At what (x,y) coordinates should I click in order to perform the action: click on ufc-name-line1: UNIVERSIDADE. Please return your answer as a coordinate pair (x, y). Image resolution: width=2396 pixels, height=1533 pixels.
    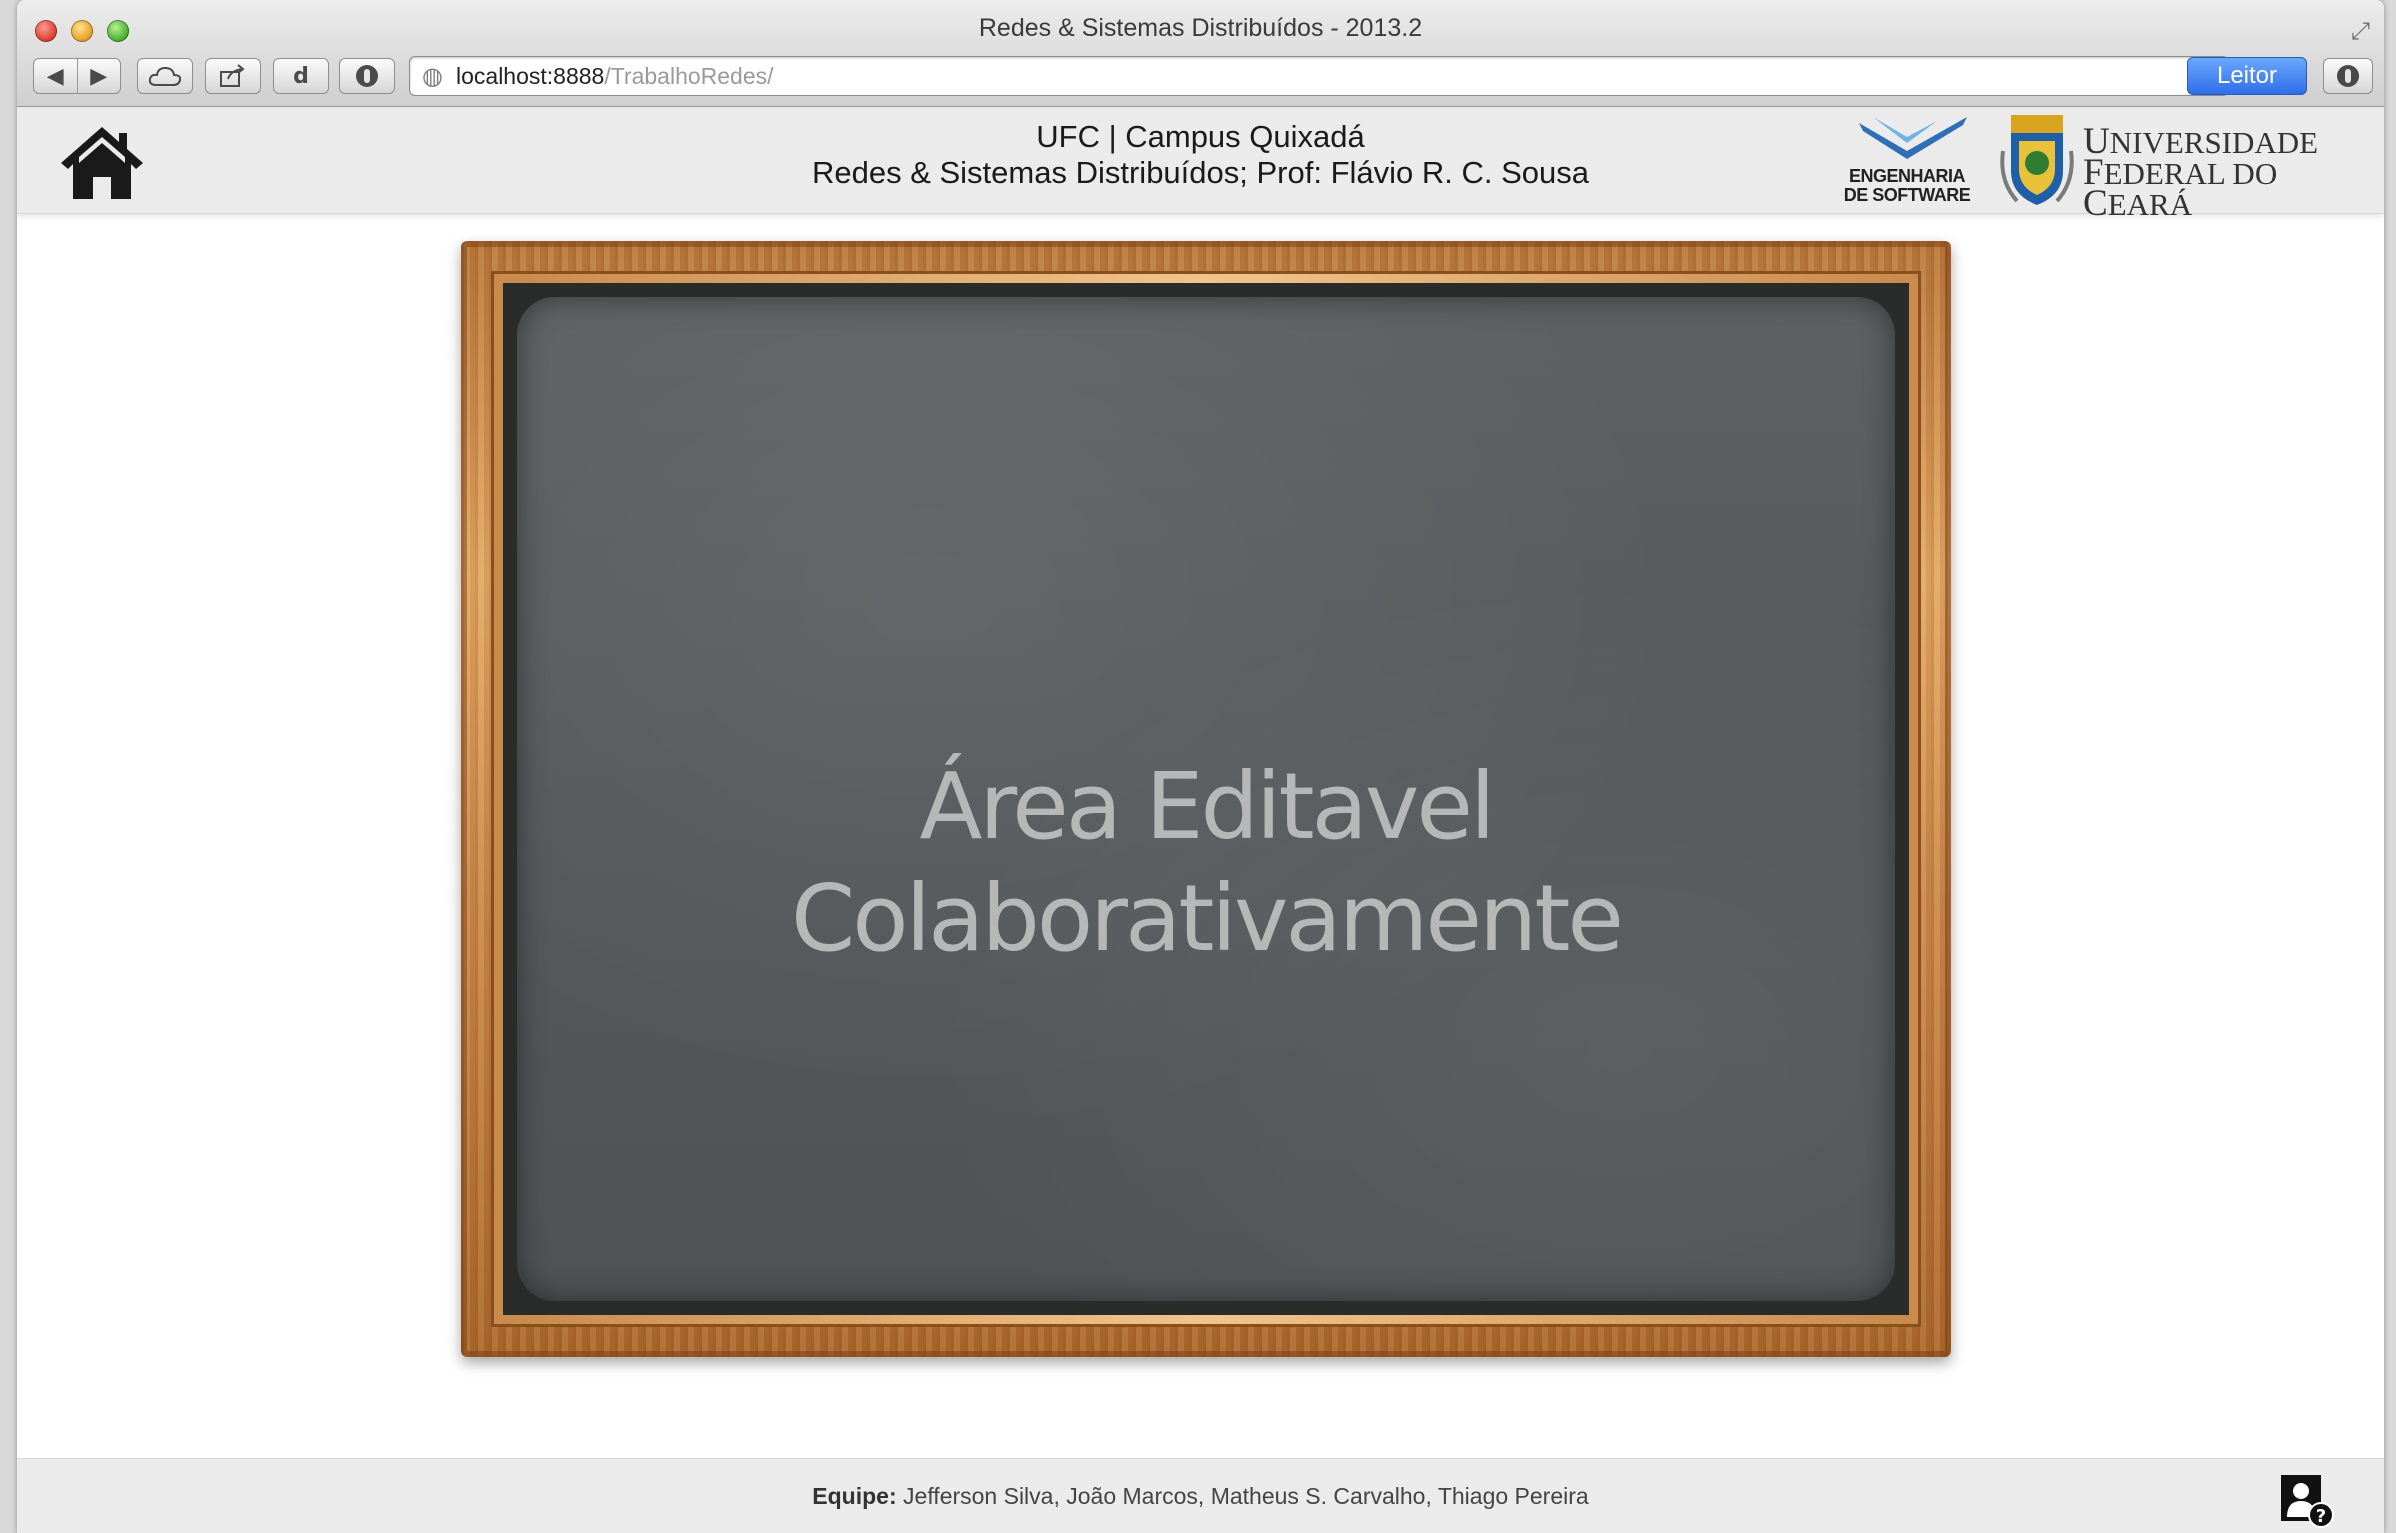
    Looking at the image, I should click on (2201, 141).